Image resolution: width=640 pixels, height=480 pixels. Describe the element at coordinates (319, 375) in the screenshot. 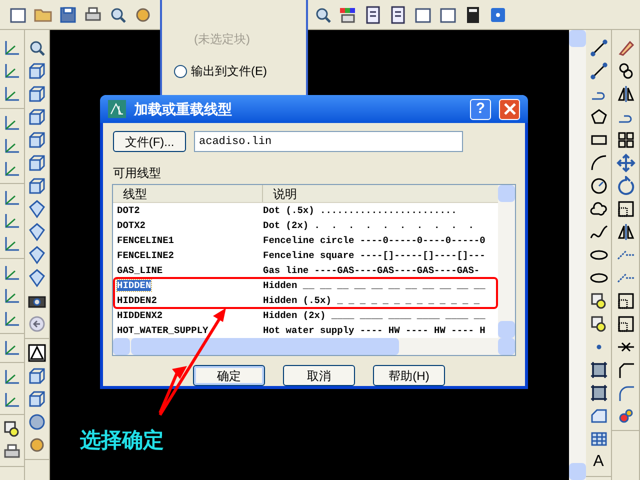

I see `dialog-button: 取消` at that location.